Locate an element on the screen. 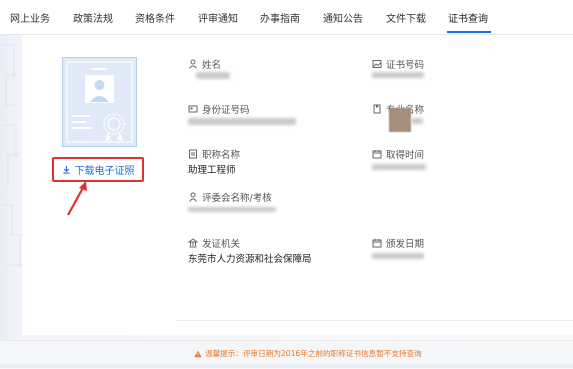  certificate-image is located at coordinates (99, 102).